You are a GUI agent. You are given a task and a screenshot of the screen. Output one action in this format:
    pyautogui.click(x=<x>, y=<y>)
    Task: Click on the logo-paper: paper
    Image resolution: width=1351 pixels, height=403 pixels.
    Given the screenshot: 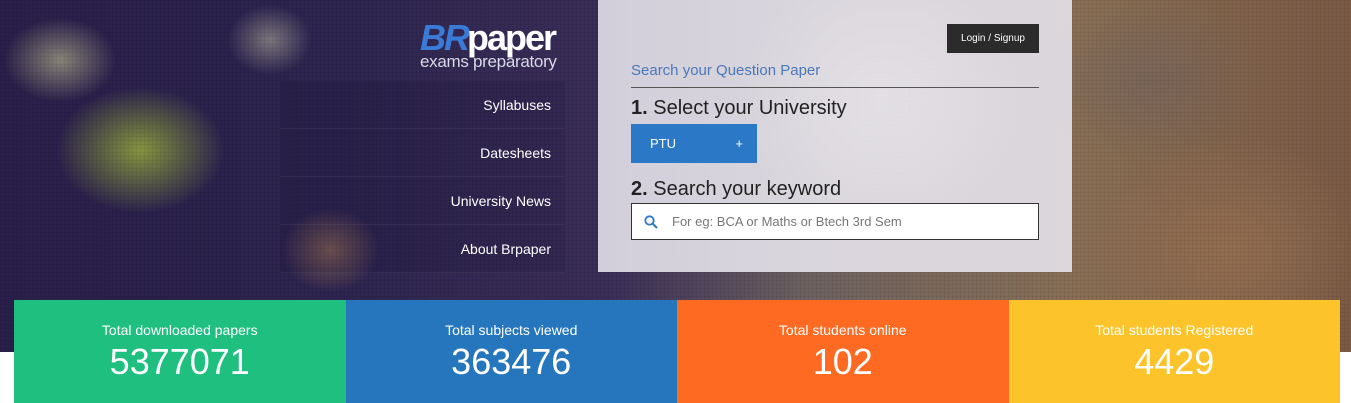 What is the action you would take?
    pyautogui.click(x=512, y=37)
    